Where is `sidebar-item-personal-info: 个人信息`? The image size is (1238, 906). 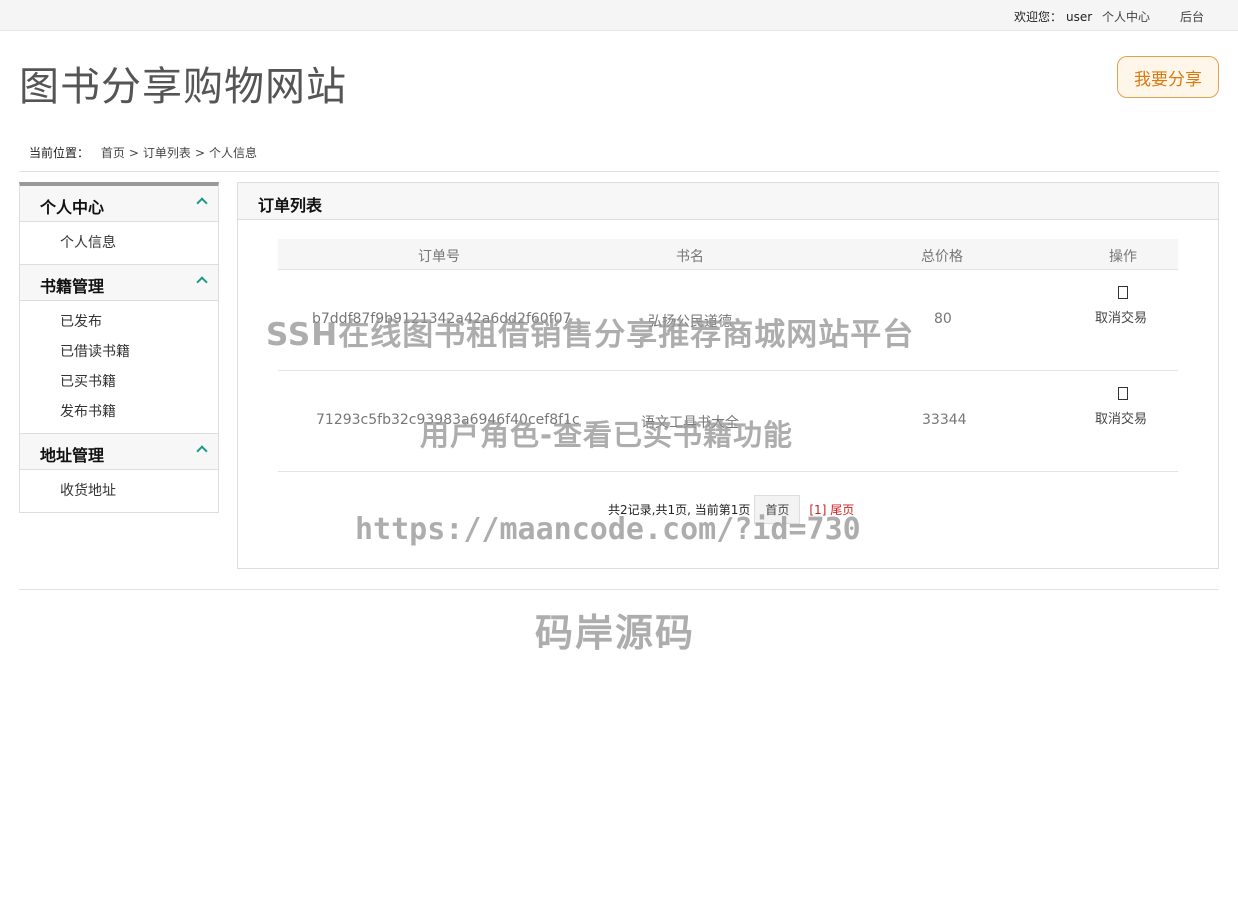 sidebar-item-personal-info: 个人信息 is located at coordinates (119, 243).